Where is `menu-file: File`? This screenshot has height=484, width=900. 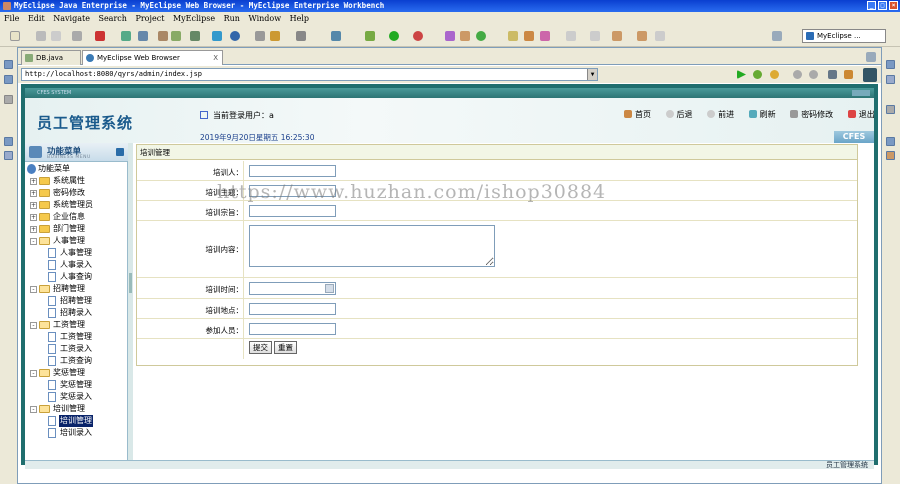
menu-file: File is located at coordinates (11, 18).